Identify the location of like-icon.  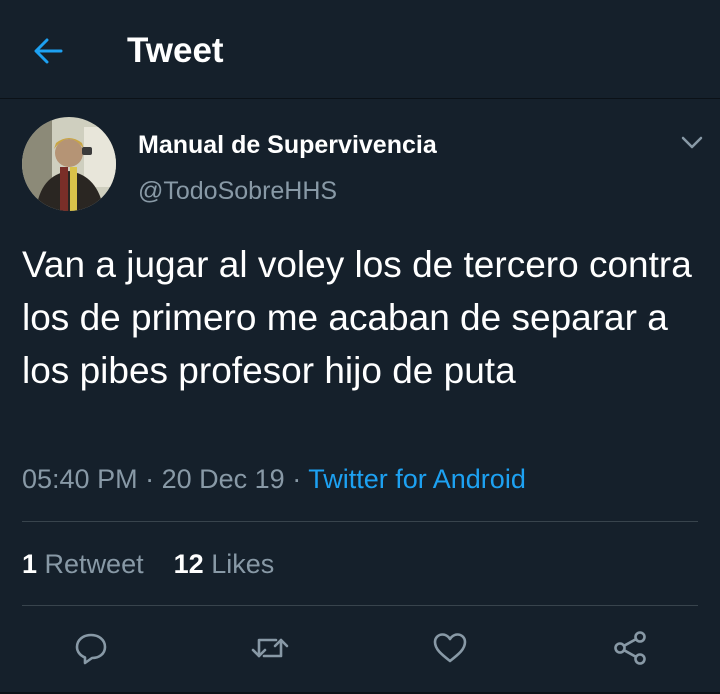
(450, 648).